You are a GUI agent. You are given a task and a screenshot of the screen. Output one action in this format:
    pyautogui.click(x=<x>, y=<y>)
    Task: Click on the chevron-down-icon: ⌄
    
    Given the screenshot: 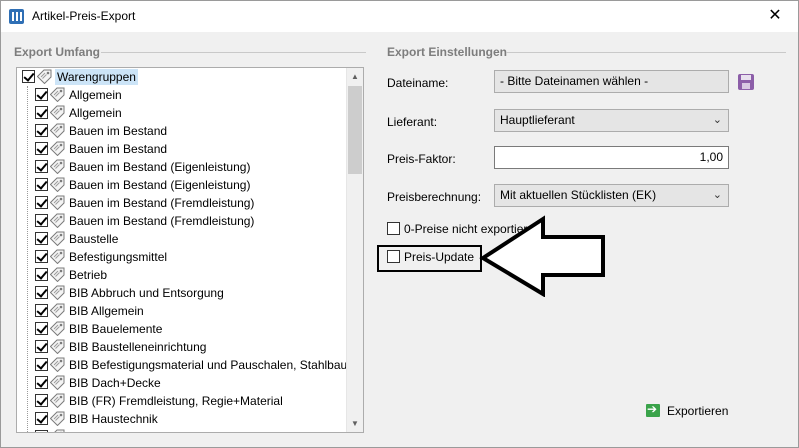 What is the action you would take?
    pyautogui.click(x=717, y=120)
    